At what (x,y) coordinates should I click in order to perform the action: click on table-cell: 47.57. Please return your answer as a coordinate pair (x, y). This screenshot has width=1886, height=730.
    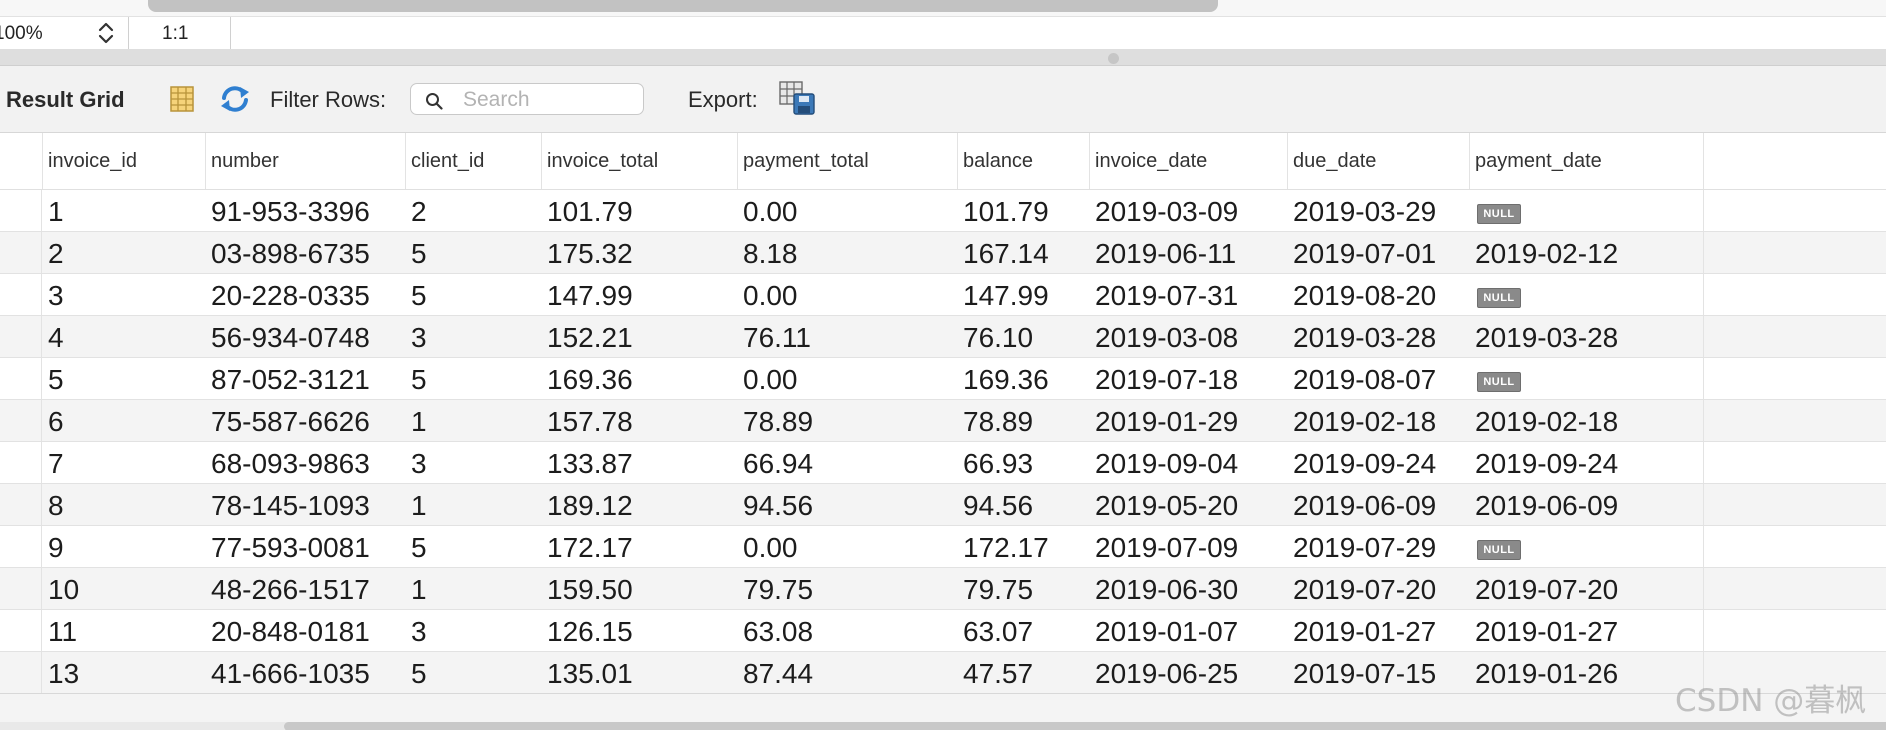
    Looking at the image, I should click on (1023, 672).